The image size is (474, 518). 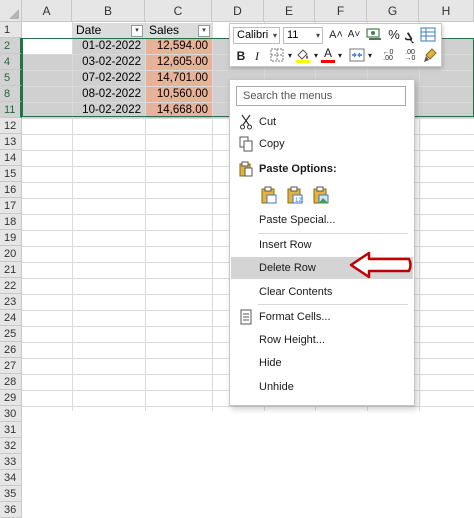 What do you see at coordinates (321, 195) in the screenshot?
I see `paste-picture-icon` at bounding box center [321, 195].